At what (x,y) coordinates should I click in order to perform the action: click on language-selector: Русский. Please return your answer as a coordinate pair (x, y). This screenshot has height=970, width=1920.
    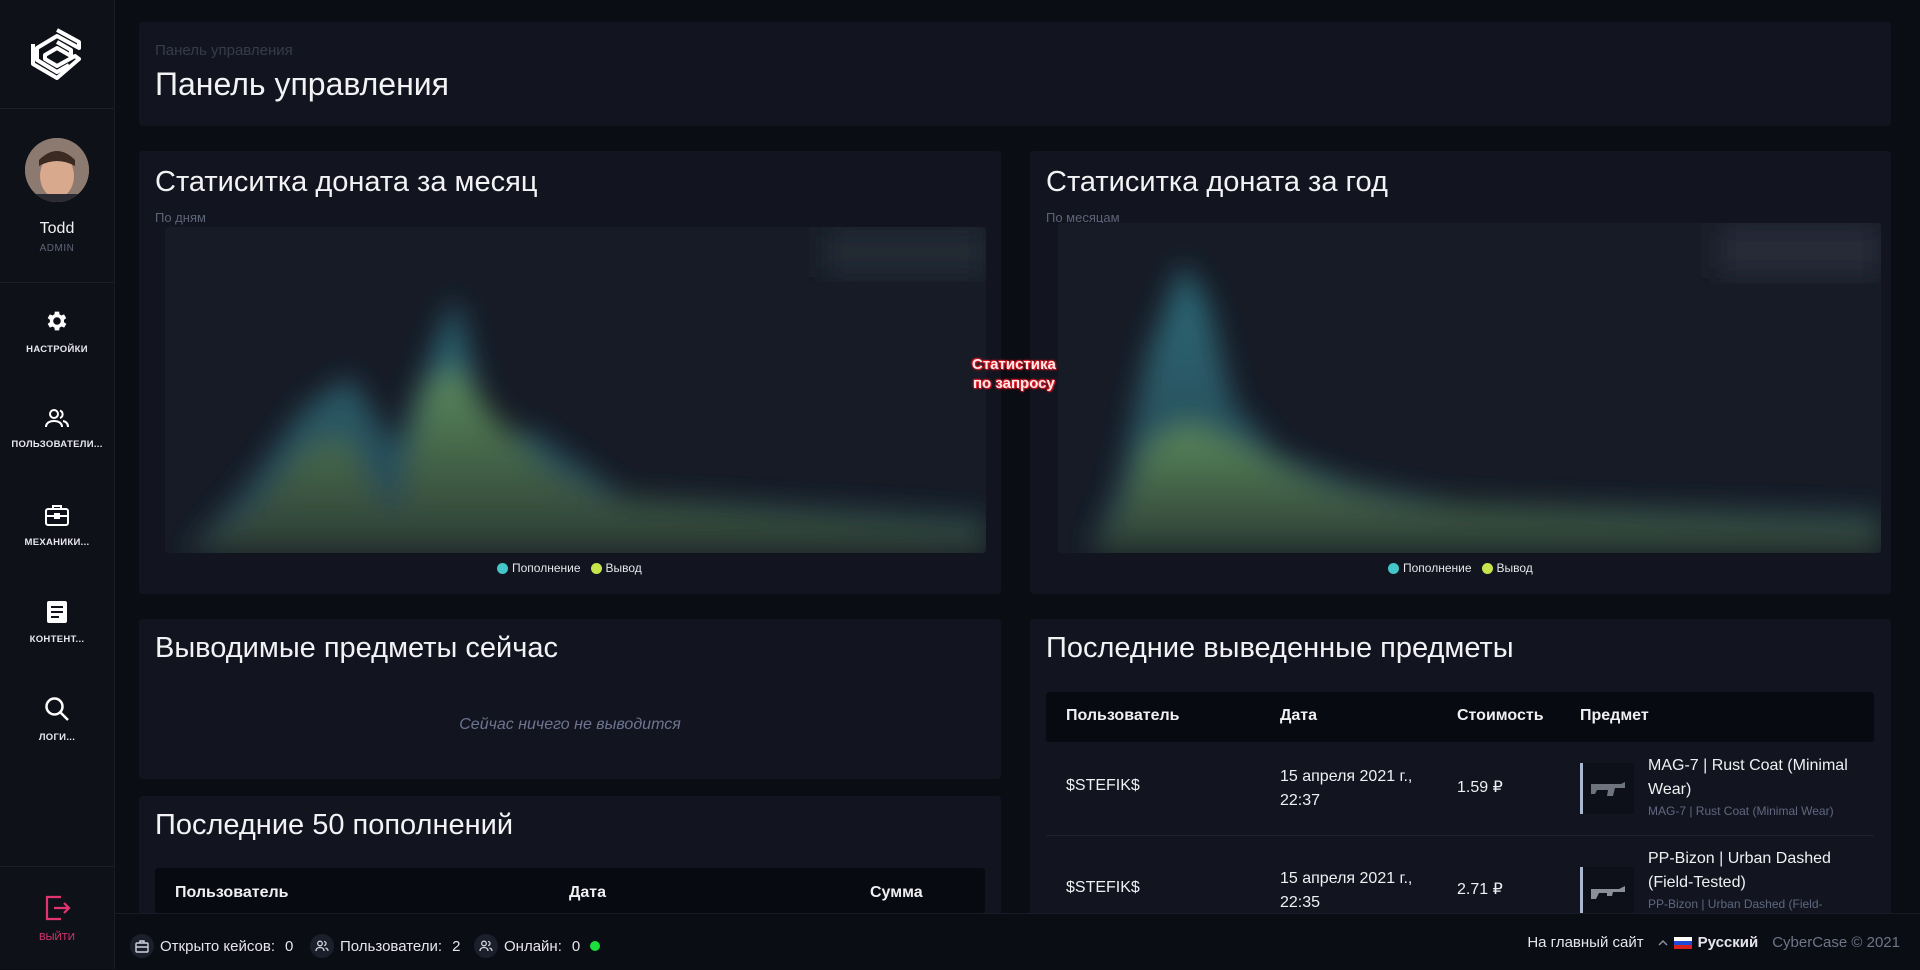
    Looking at the image, I should click on (1708, 942).